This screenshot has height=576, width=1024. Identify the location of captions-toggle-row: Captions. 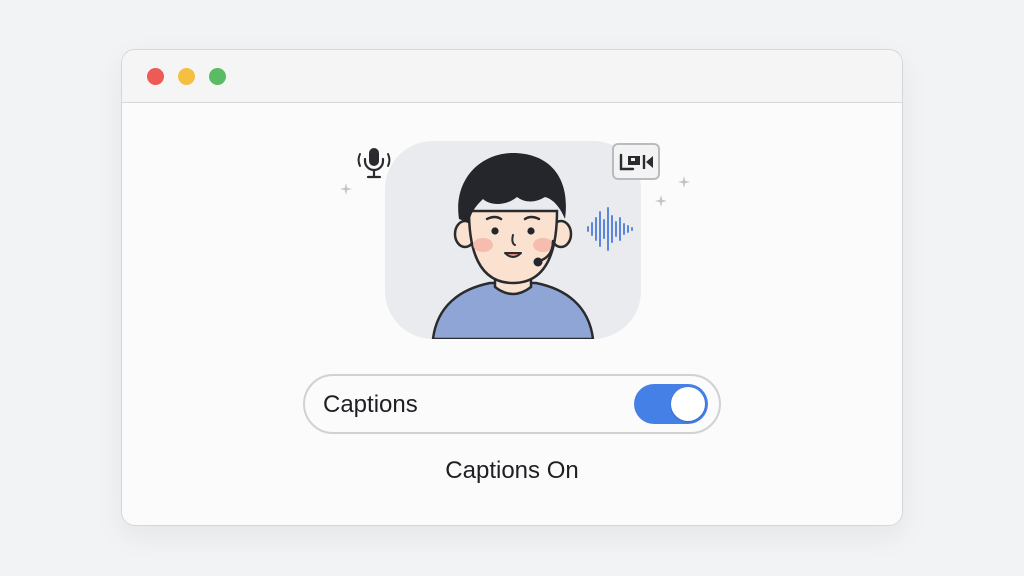
(512, 404).